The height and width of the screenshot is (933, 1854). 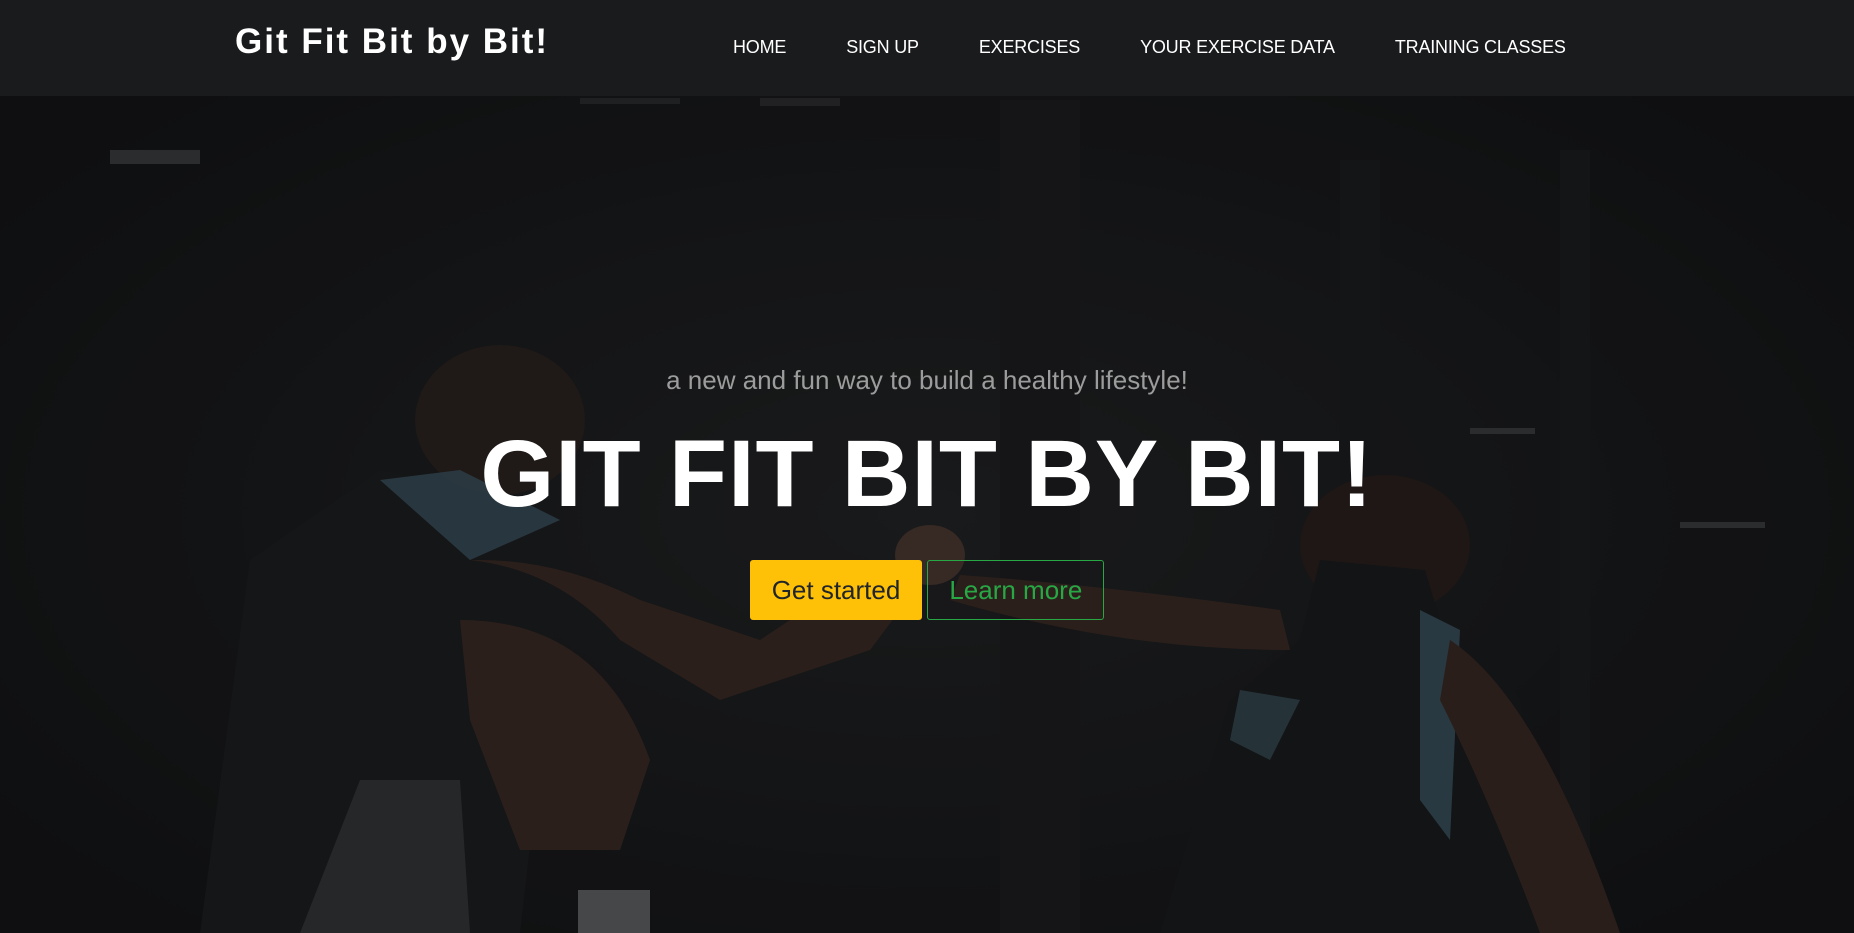 I want to click on nav-item-sign-up: SIGN UP, so click(x=882, y=48).